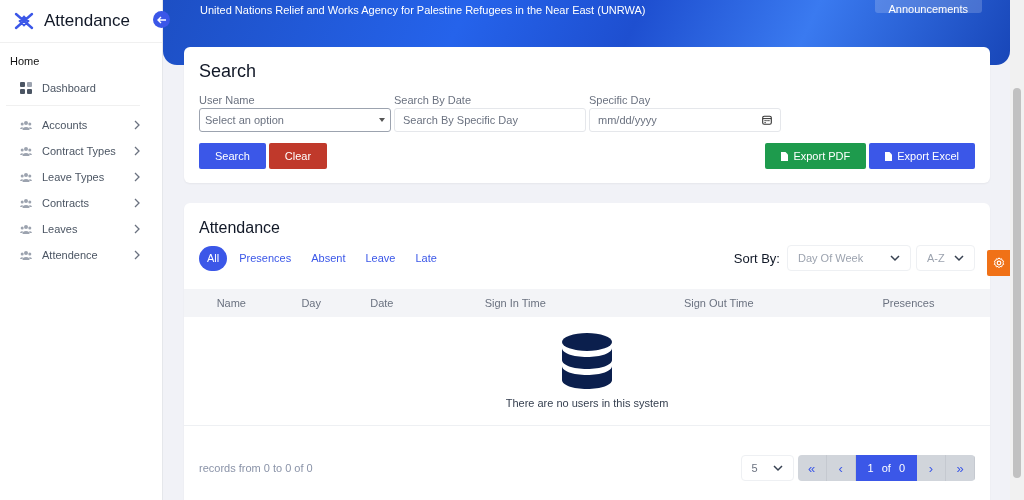 This screenshot has width=1024, height=500. What do you see at coordinates (81, 229) in the screenshot?
I see `nav-item: Leaves` at bounding box center [81, 229].